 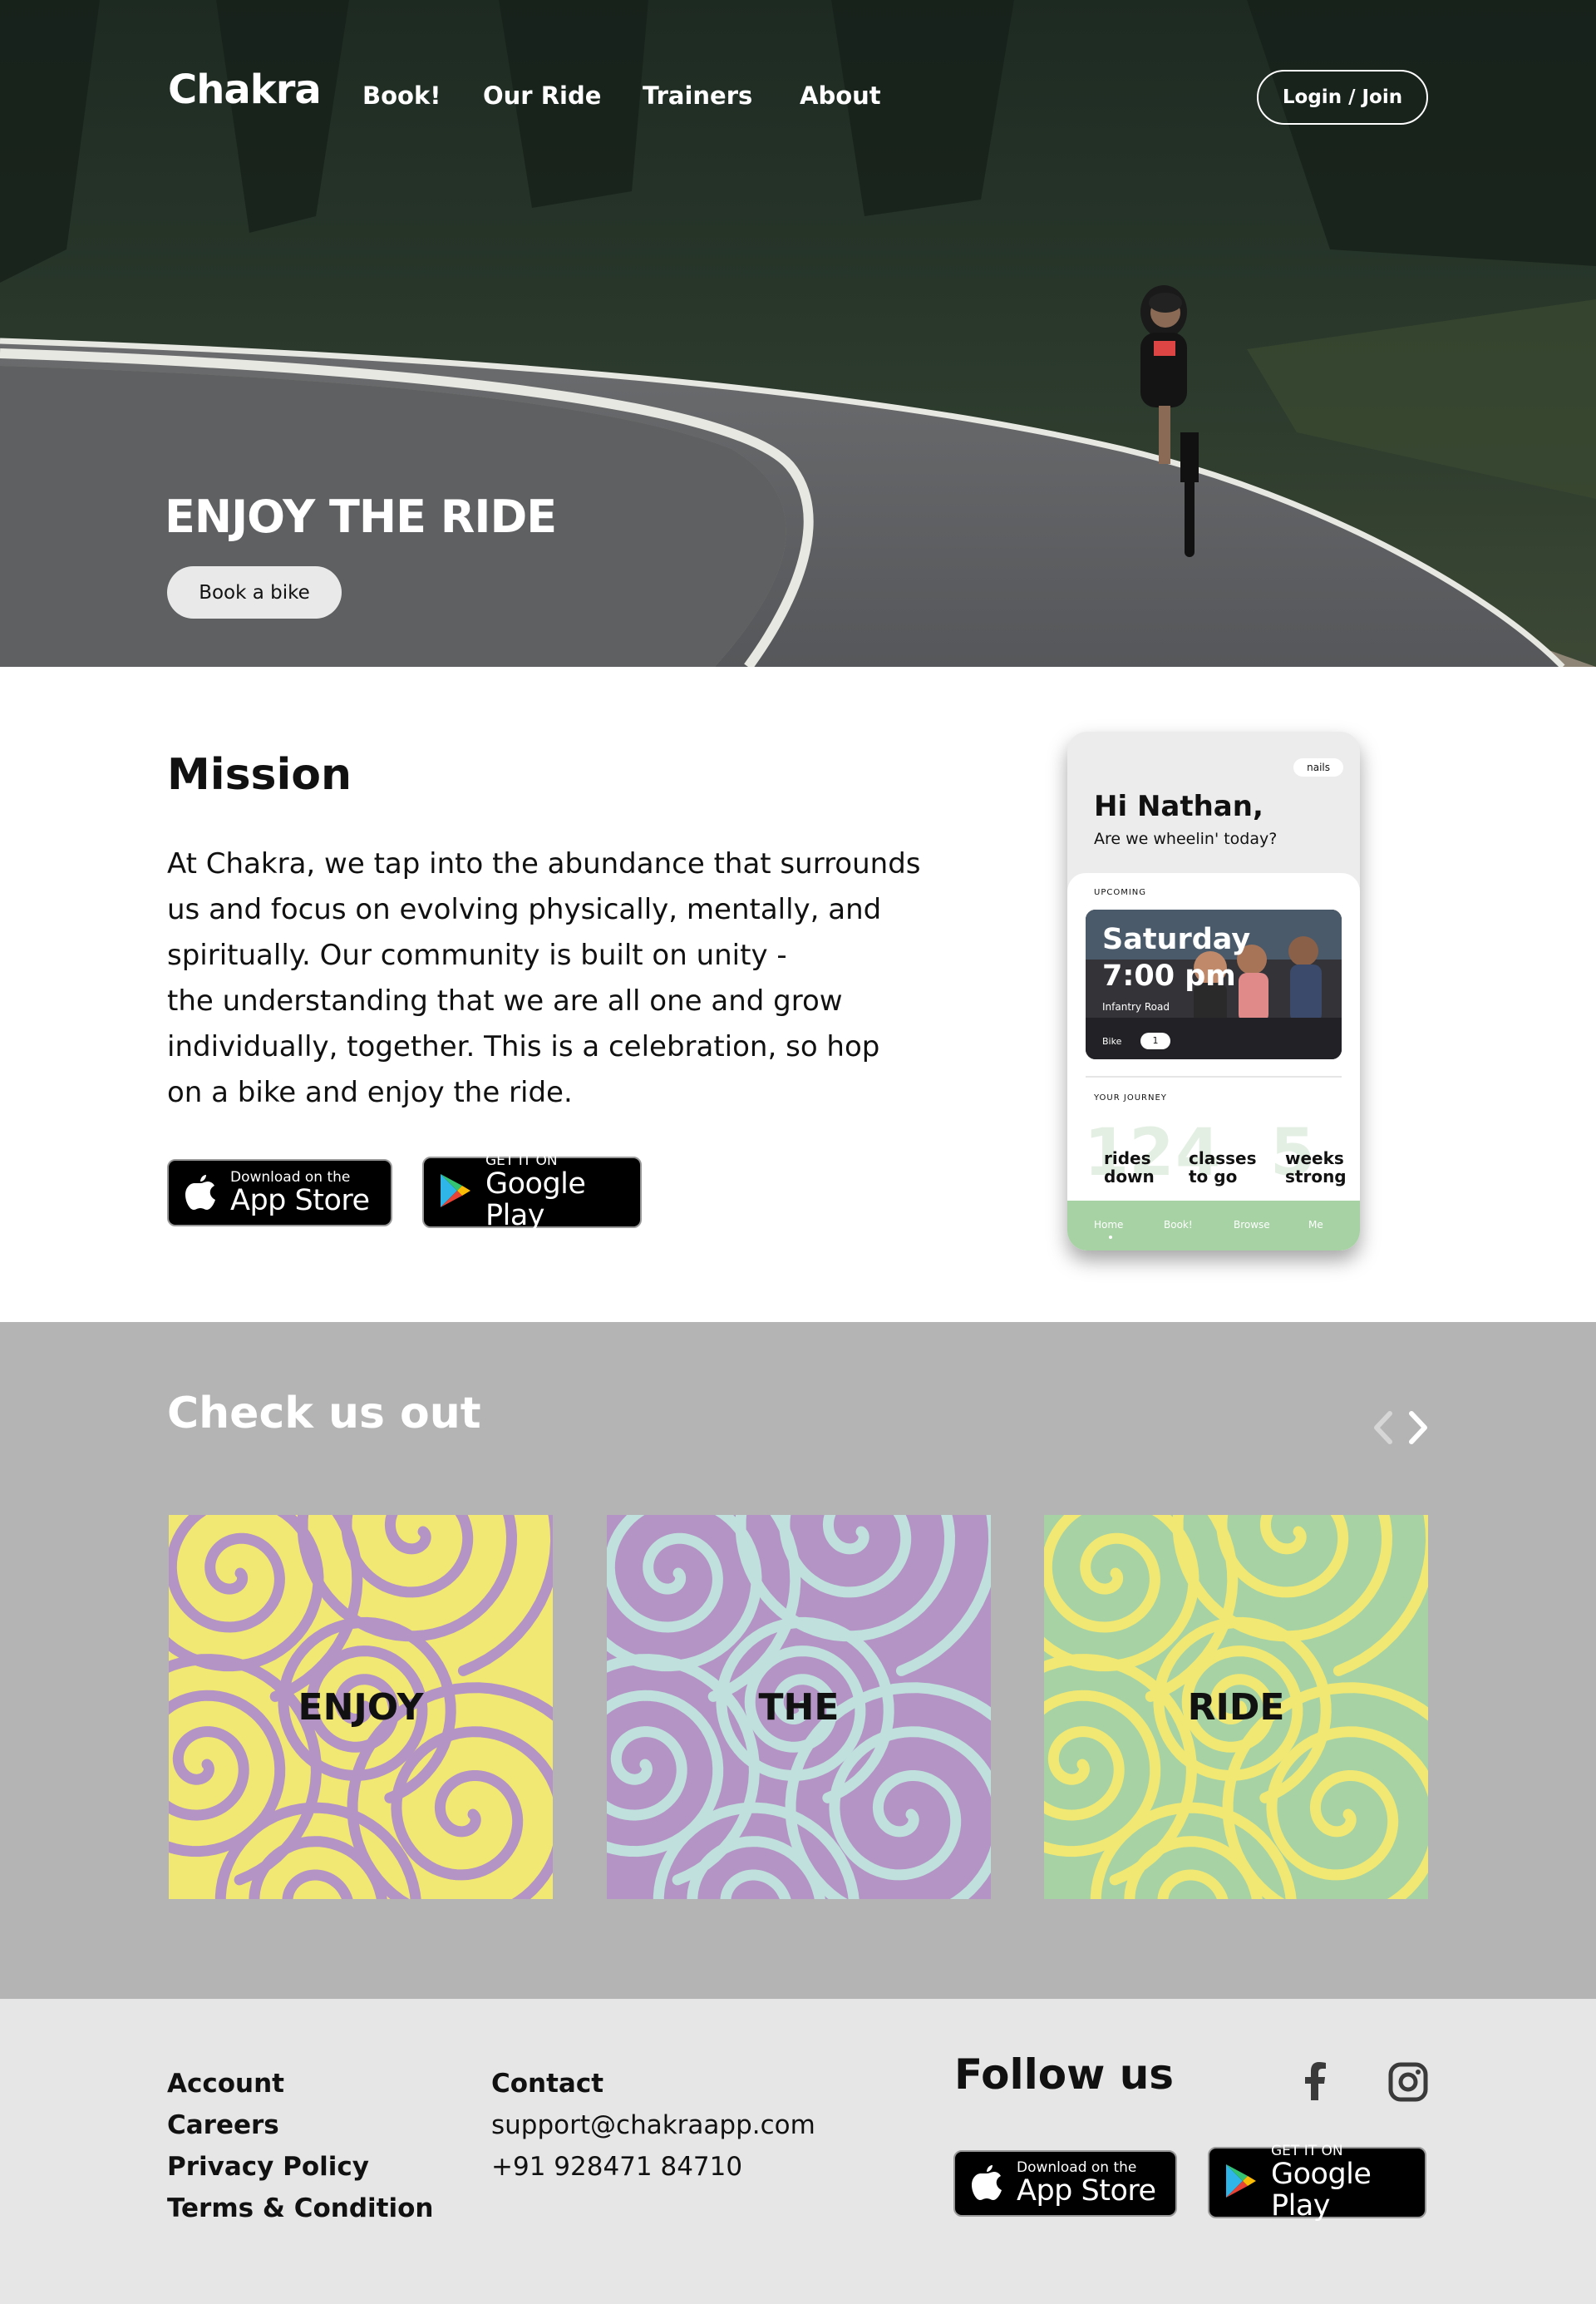 I want to click on phone-tab-me: Me, so click(x=1315, y=1225).